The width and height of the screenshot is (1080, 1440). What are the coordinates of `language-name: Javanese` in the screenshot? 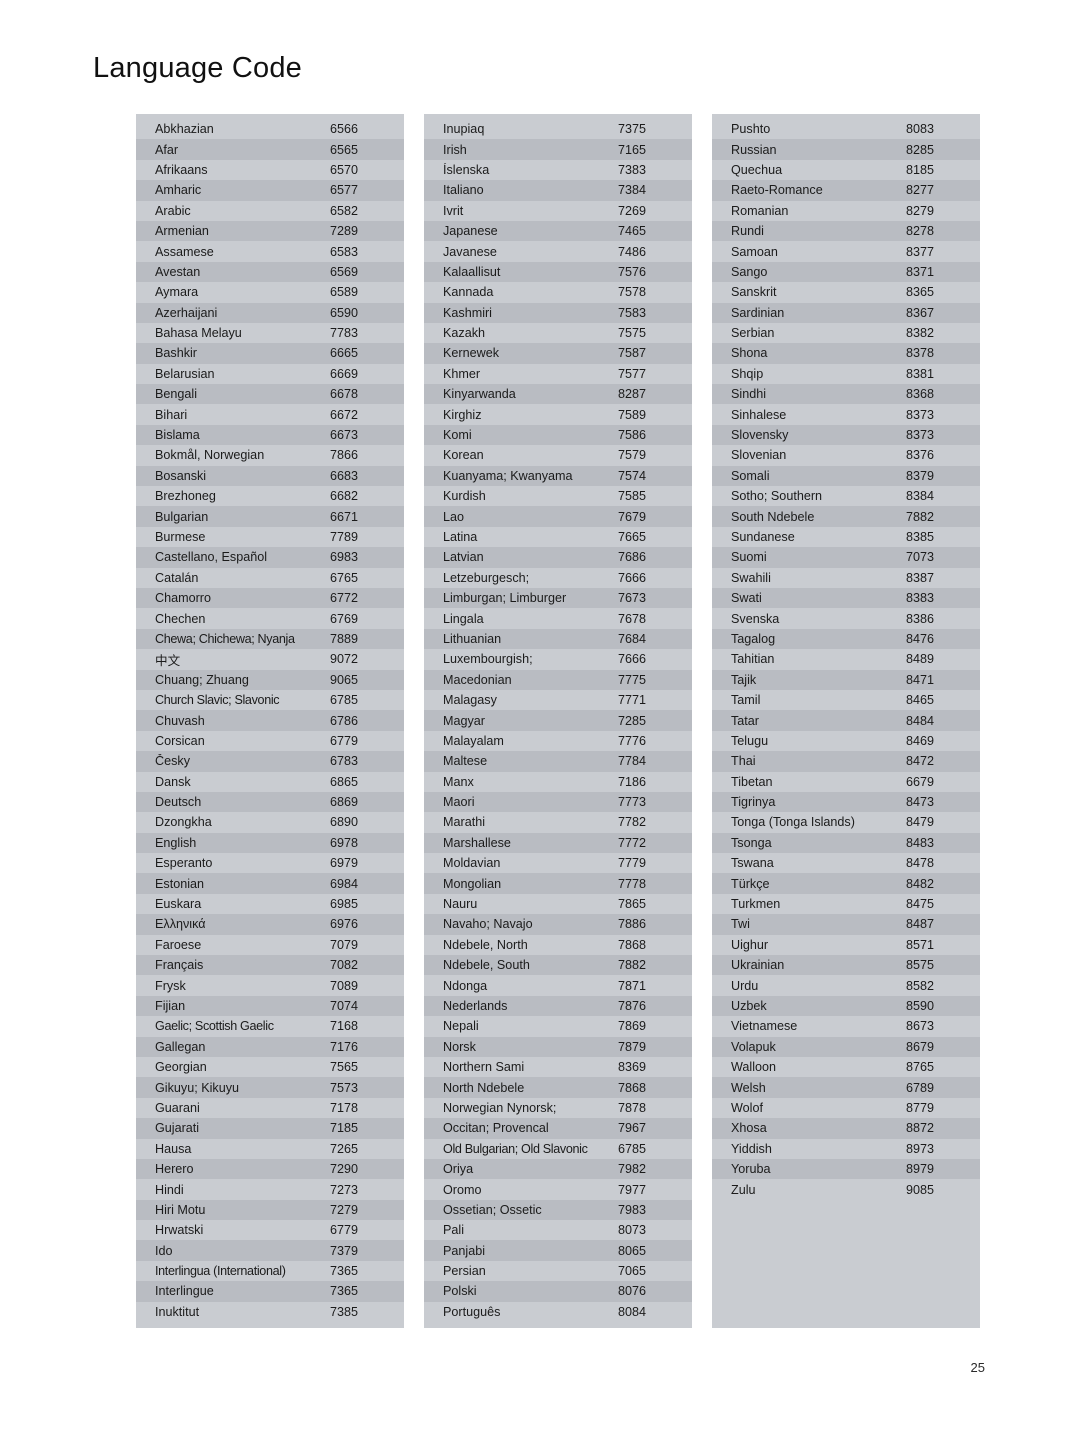 It's located at (470, 251).